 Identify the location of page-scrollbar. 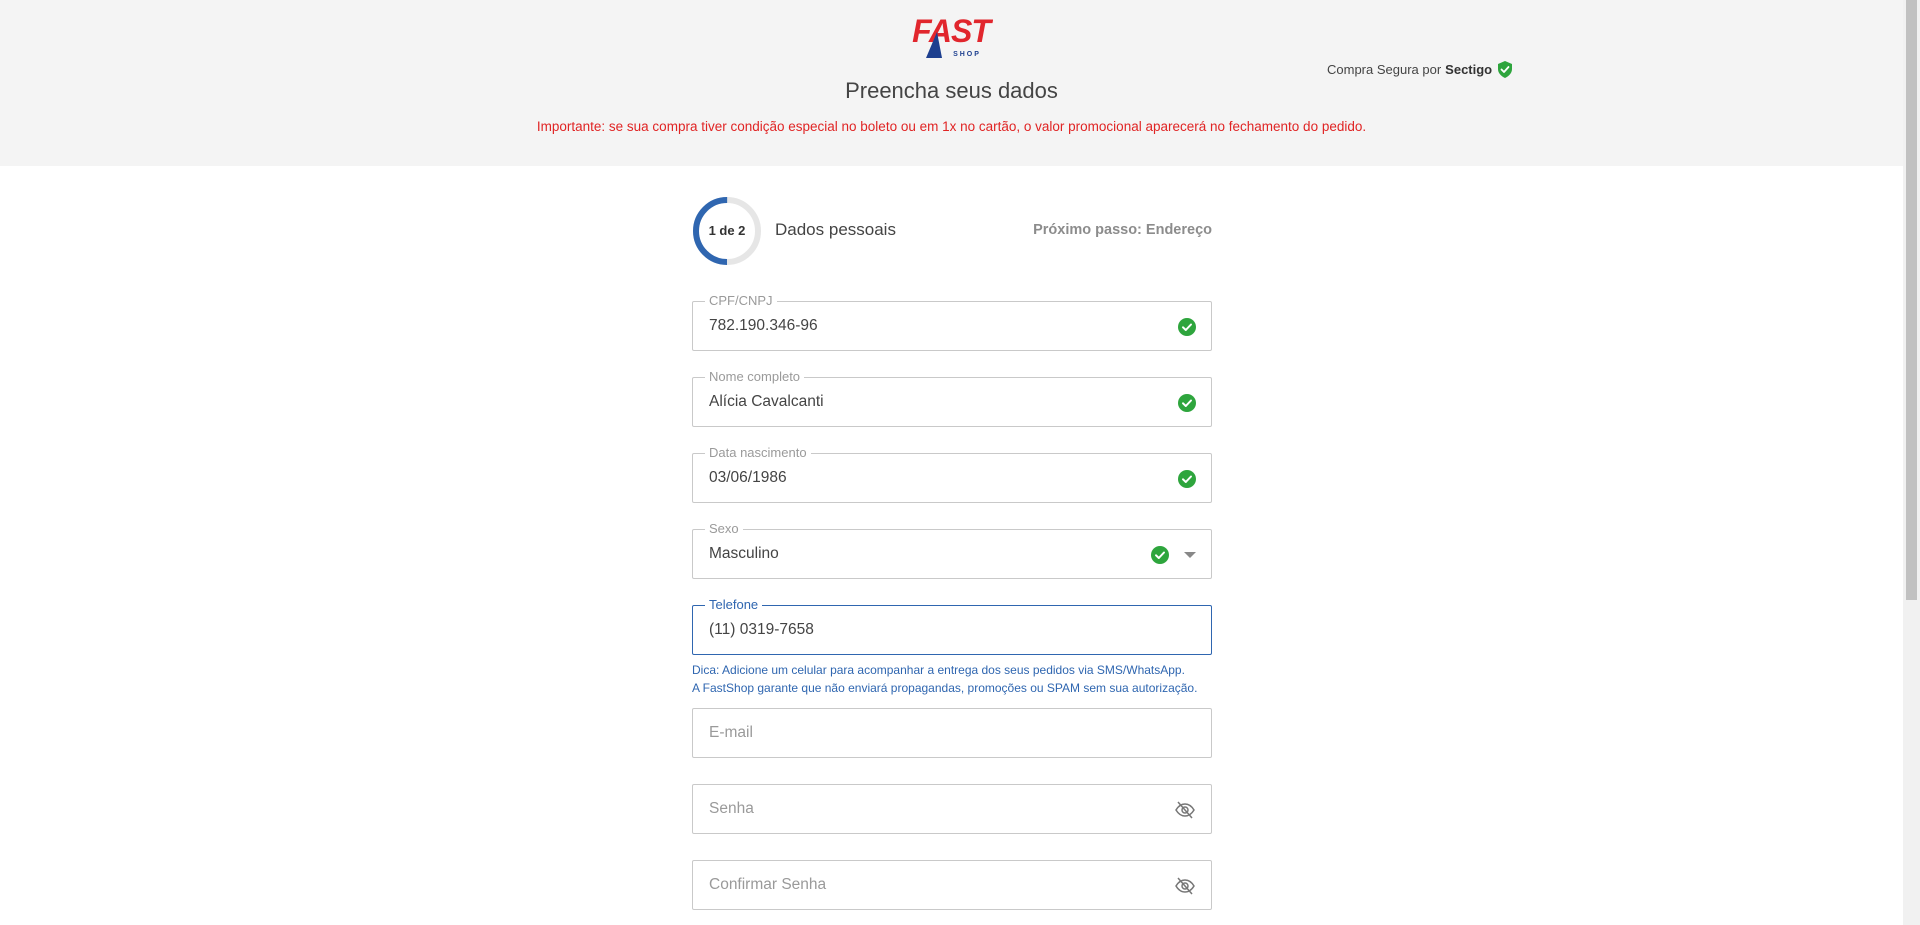
(1911, 462).